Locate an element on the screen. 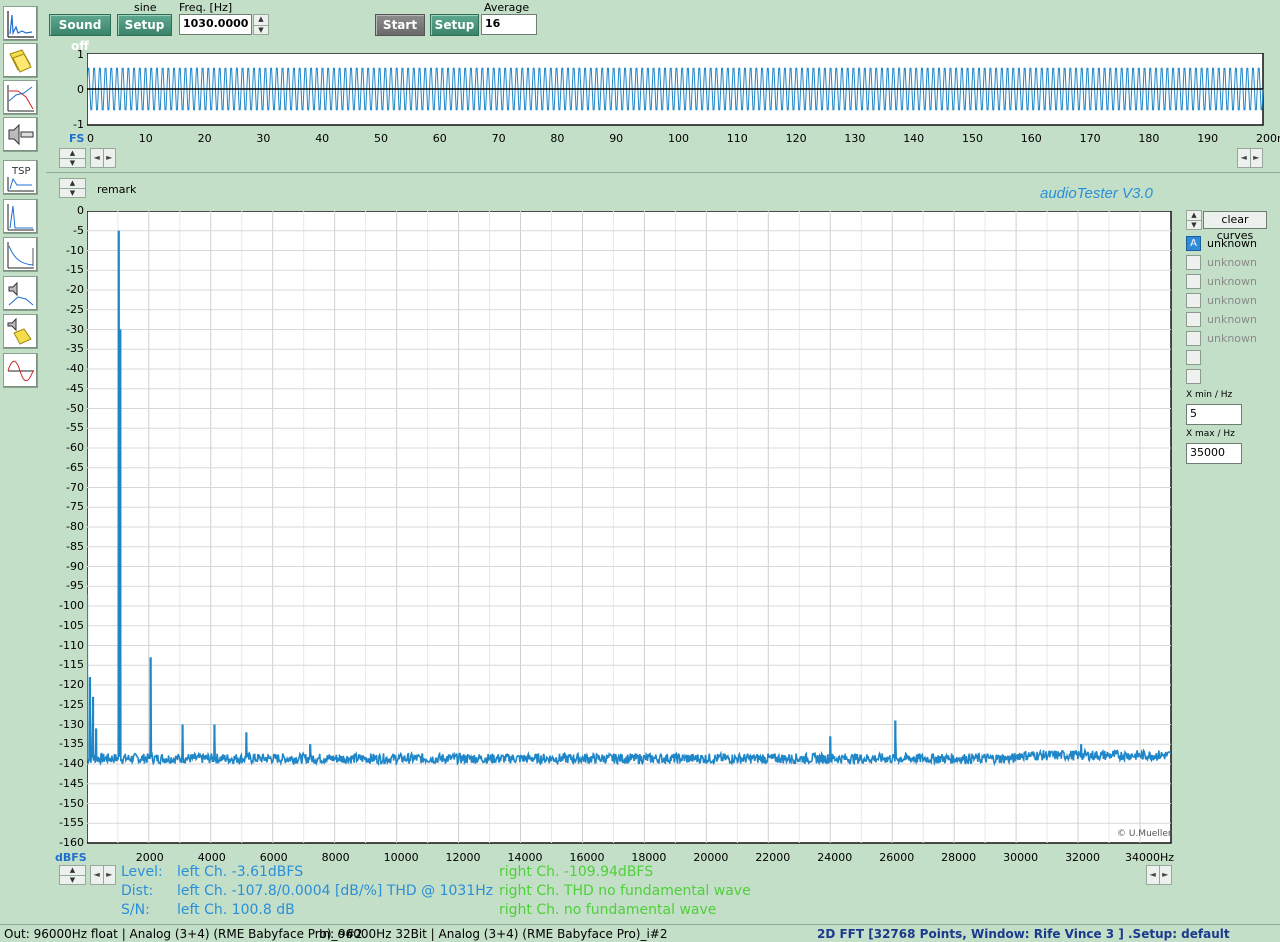 Image resolution: width=1280 pixels, height=942 pixels. scope-xtick: 60 is located at coordinates (439, 138).